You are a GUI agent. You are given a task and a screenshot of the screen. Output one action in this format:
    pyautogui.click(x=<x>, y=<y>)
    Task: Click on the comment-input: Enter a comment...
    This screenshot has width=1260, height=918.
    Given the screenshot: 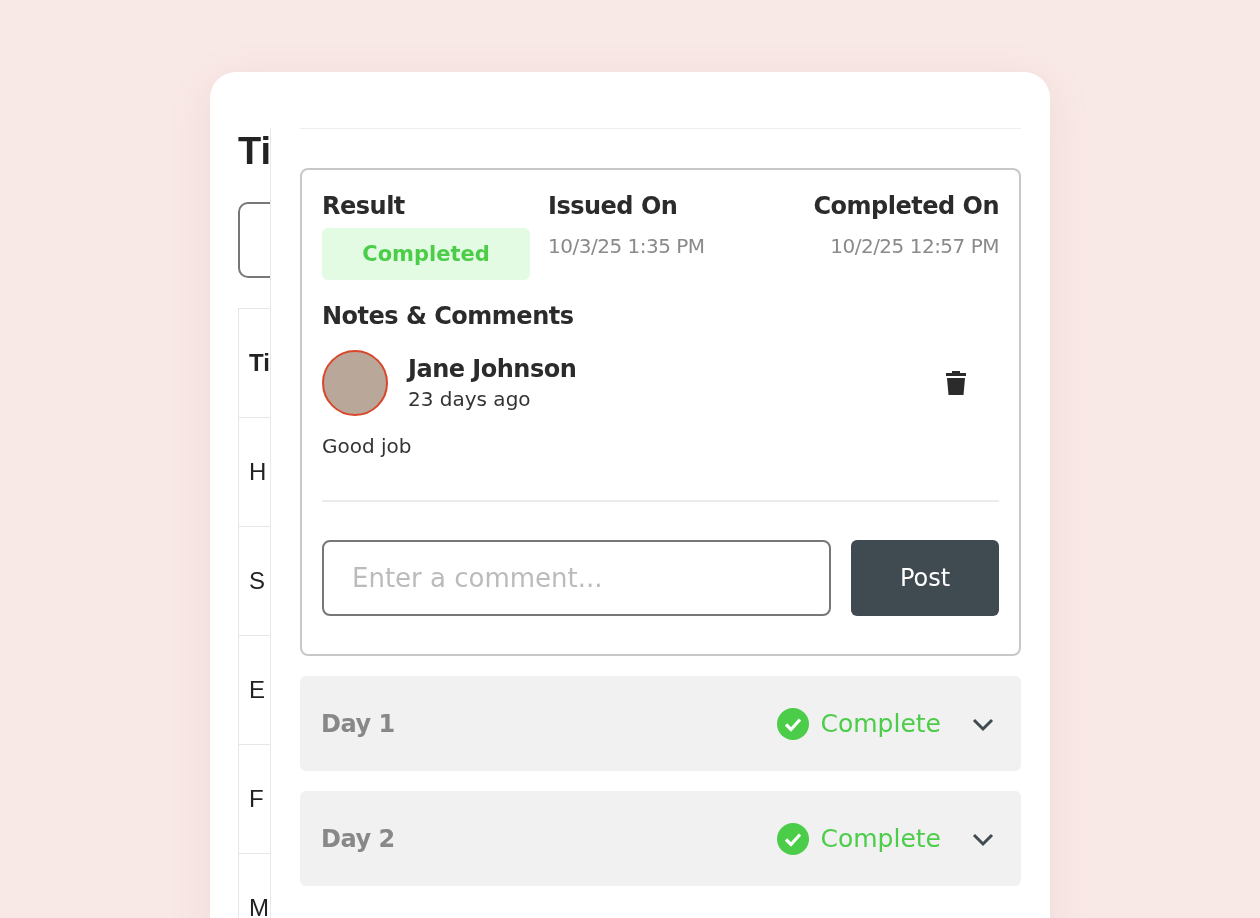 What is the action you would take?
    pyautogui.click(x=576, y=578)
    